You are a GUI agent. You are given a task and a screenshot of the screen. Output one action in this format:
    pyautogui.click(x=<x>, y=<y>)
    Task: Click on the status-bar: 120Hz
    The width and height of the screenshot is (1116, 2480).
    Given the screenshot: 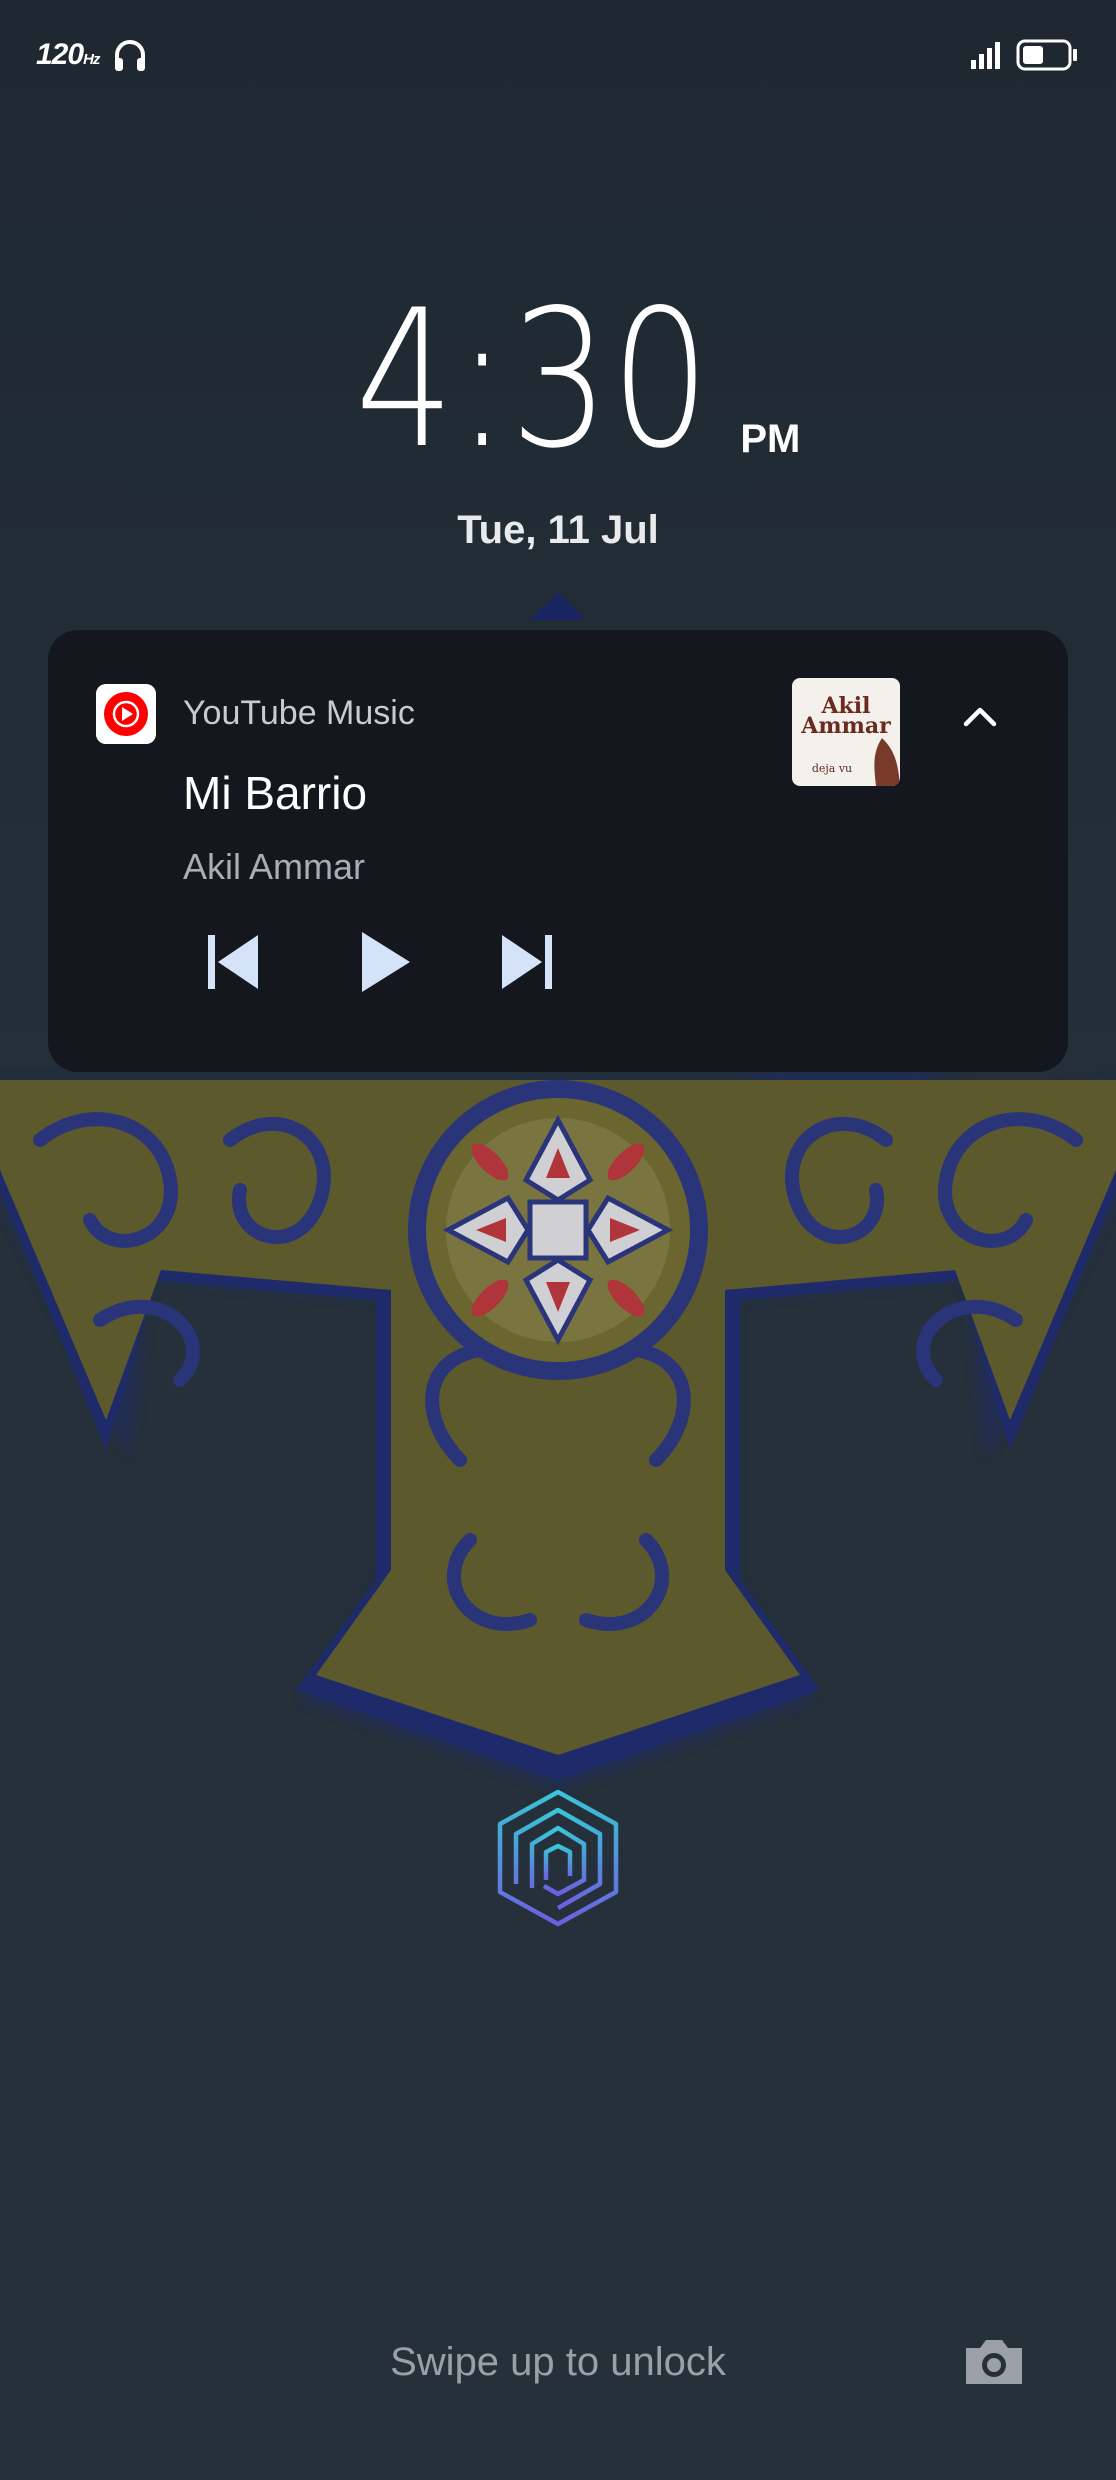 What is the action you would take?
    pyautogui.click(x=558, y=55)
    